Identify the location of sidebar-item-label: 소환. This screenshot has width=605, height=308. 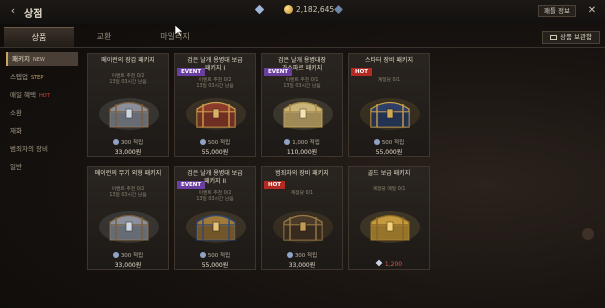
(16, 113).